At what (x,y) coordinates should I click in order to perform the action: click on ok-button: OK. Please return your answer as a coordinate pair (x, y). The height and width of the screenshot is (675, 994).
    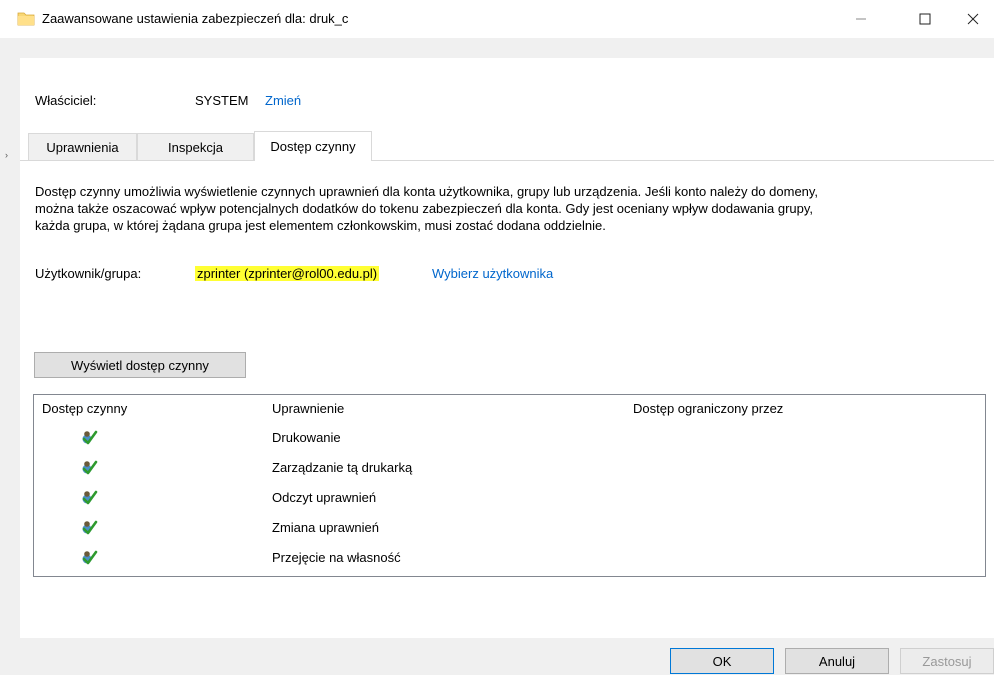
    Looking at the image, I should click on (722, 661).